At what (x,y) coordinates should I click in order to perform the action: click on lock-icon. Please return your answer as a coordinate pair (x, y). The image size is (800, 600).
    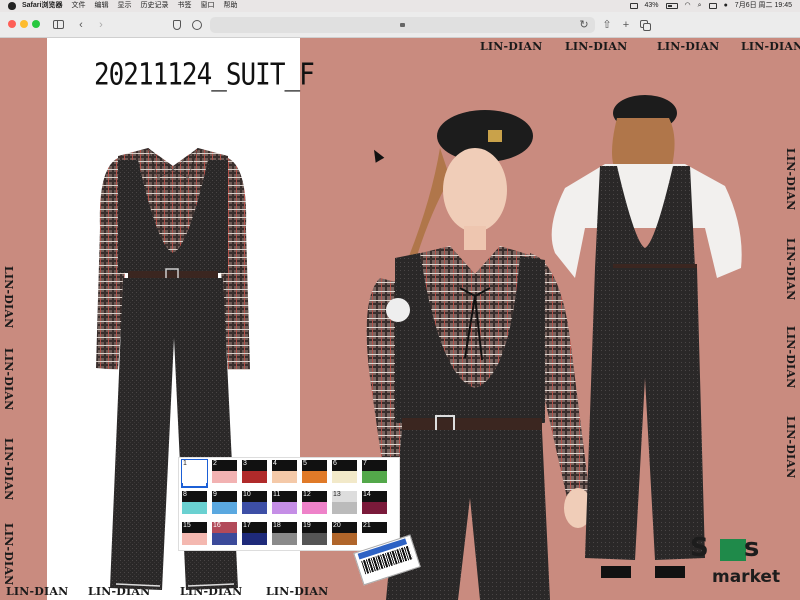
    Looking at the image, I should click on (402, 24).